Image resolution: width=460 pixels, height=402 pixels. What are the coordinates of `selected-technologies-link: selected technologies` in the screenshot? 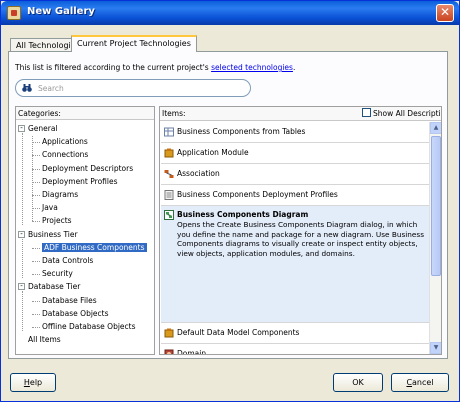 It's located at (252, 67).